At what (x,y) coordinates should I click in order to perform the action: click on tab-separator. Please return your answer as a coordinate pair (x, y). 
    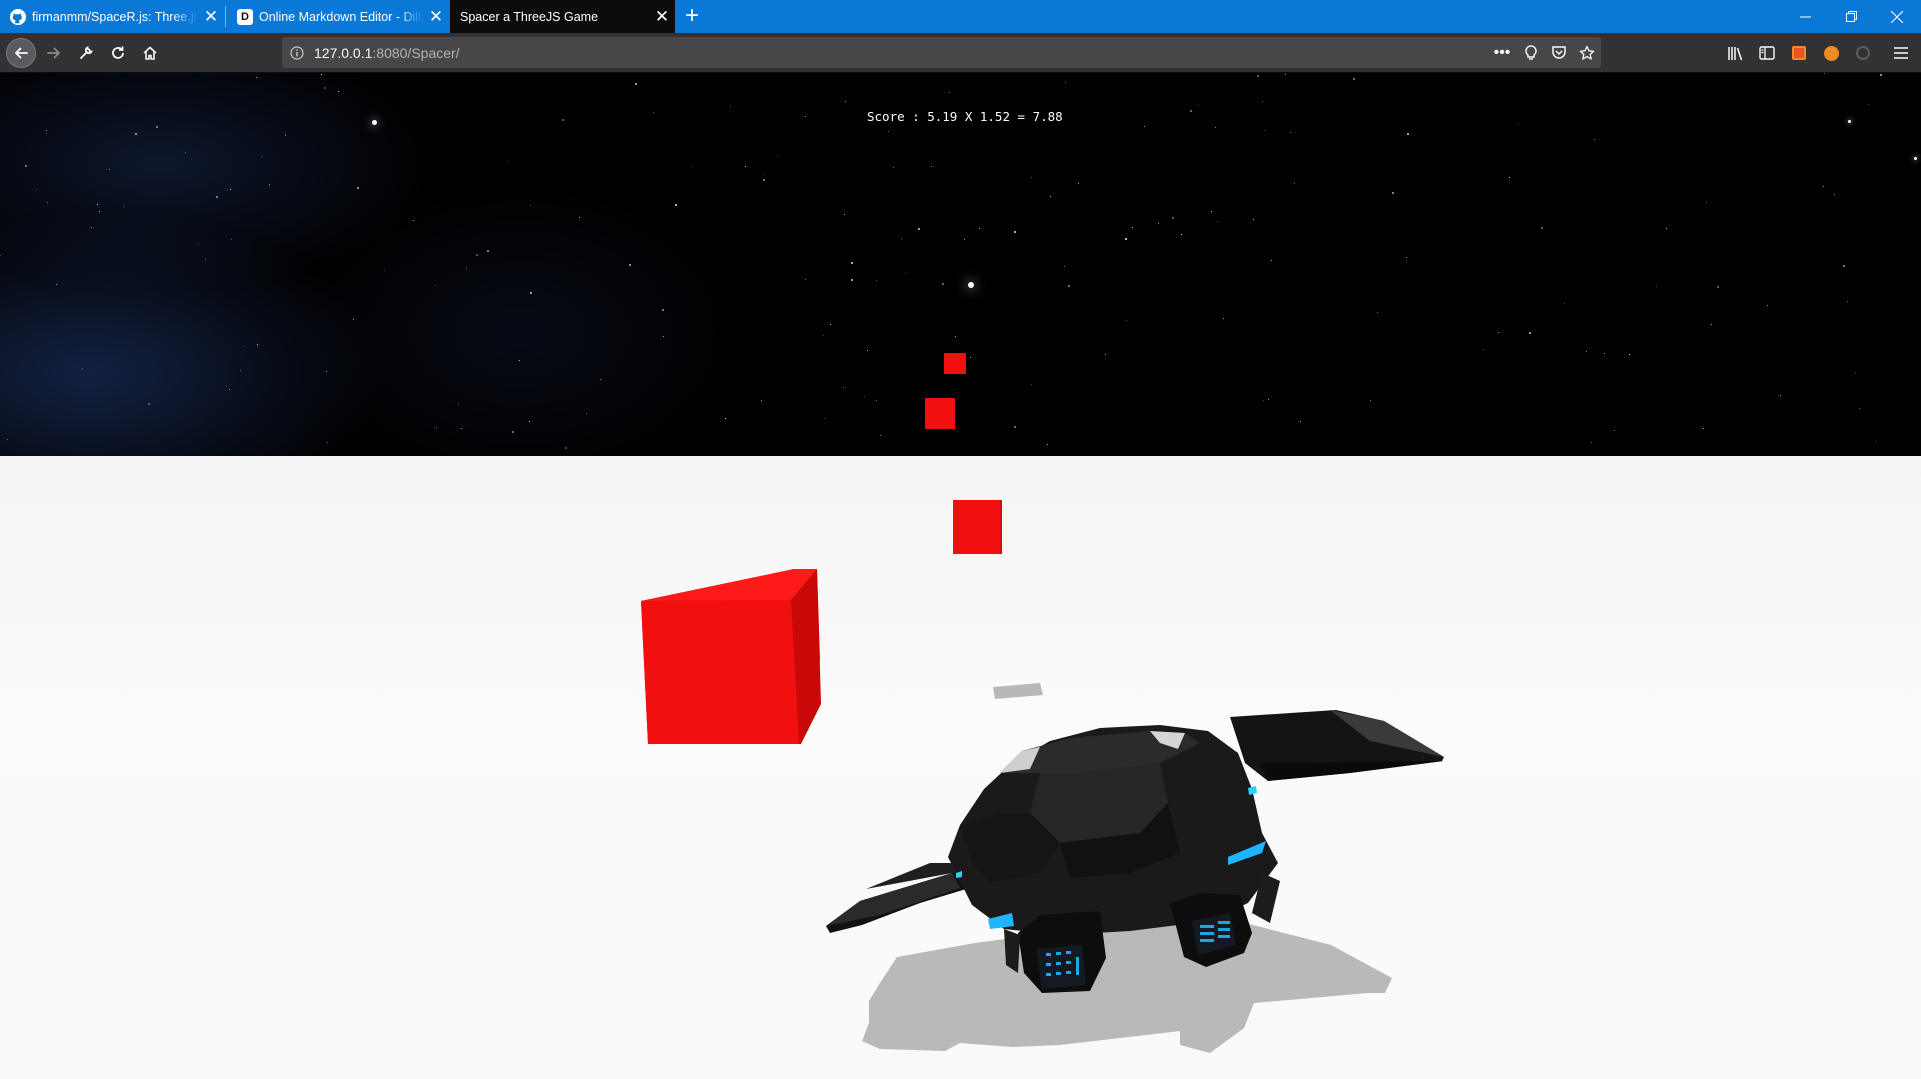
    Looking at the image, I should click on (225, 16).